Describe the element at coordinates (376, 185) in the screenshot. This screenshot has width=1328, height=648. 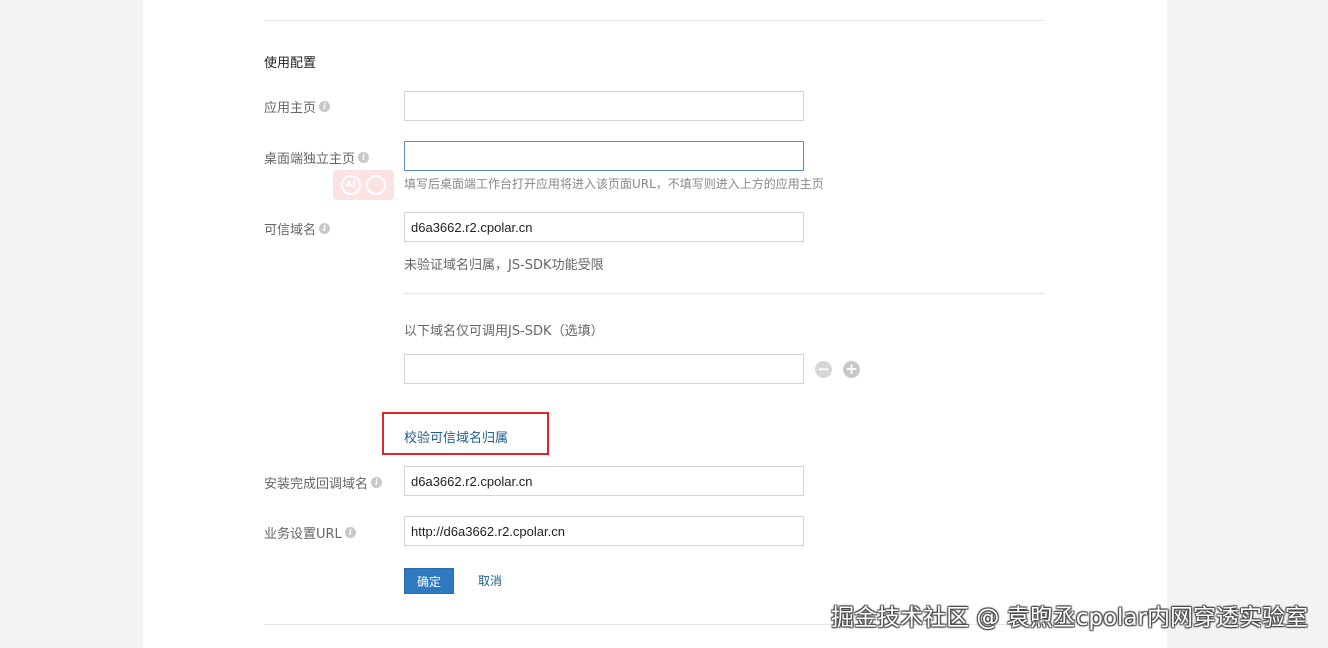
I see `search-icon` at that location.